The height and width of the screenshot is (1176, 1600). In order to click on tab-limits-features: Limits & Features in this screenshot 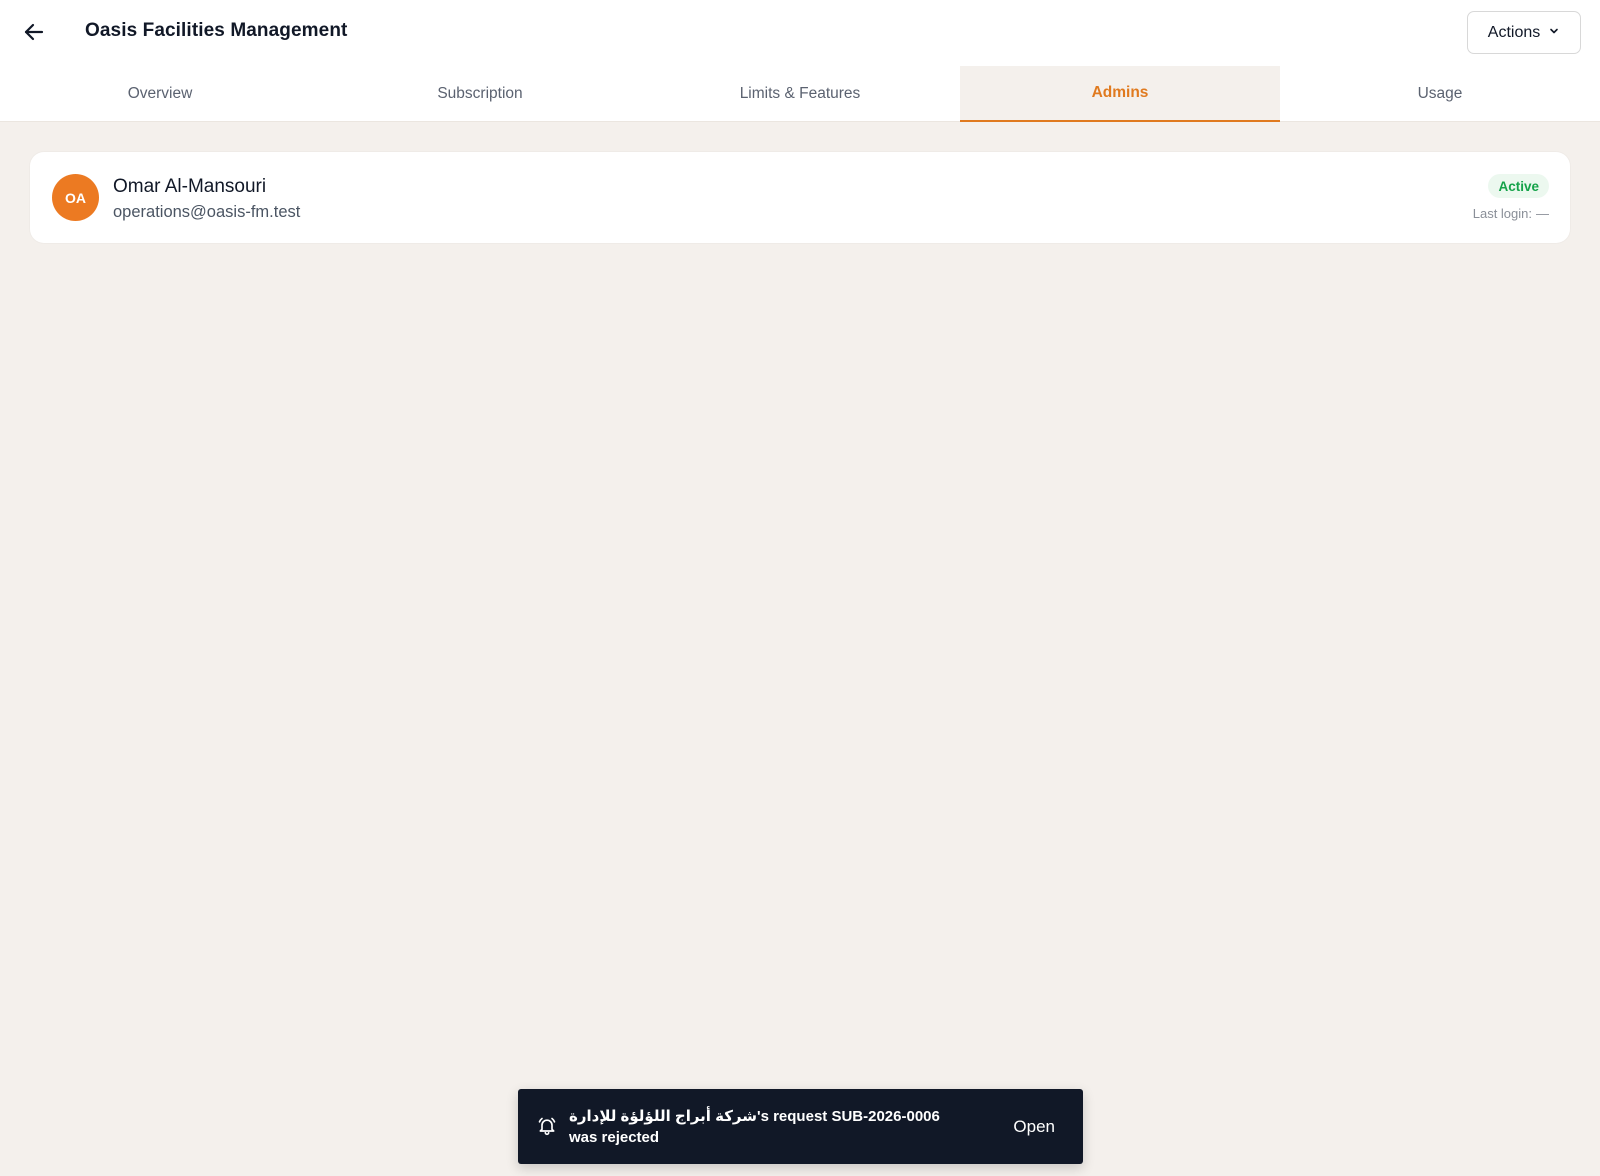, I will do `click(800, 94)`.